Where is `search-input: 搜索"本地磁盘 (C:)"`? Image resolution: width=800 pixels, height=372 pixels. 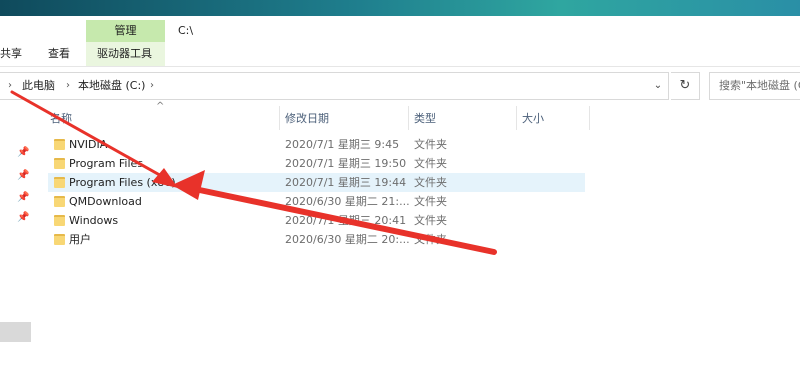 search-input: 搜索"本地磁盘 (C:)" is located at coordinates (754, 86).